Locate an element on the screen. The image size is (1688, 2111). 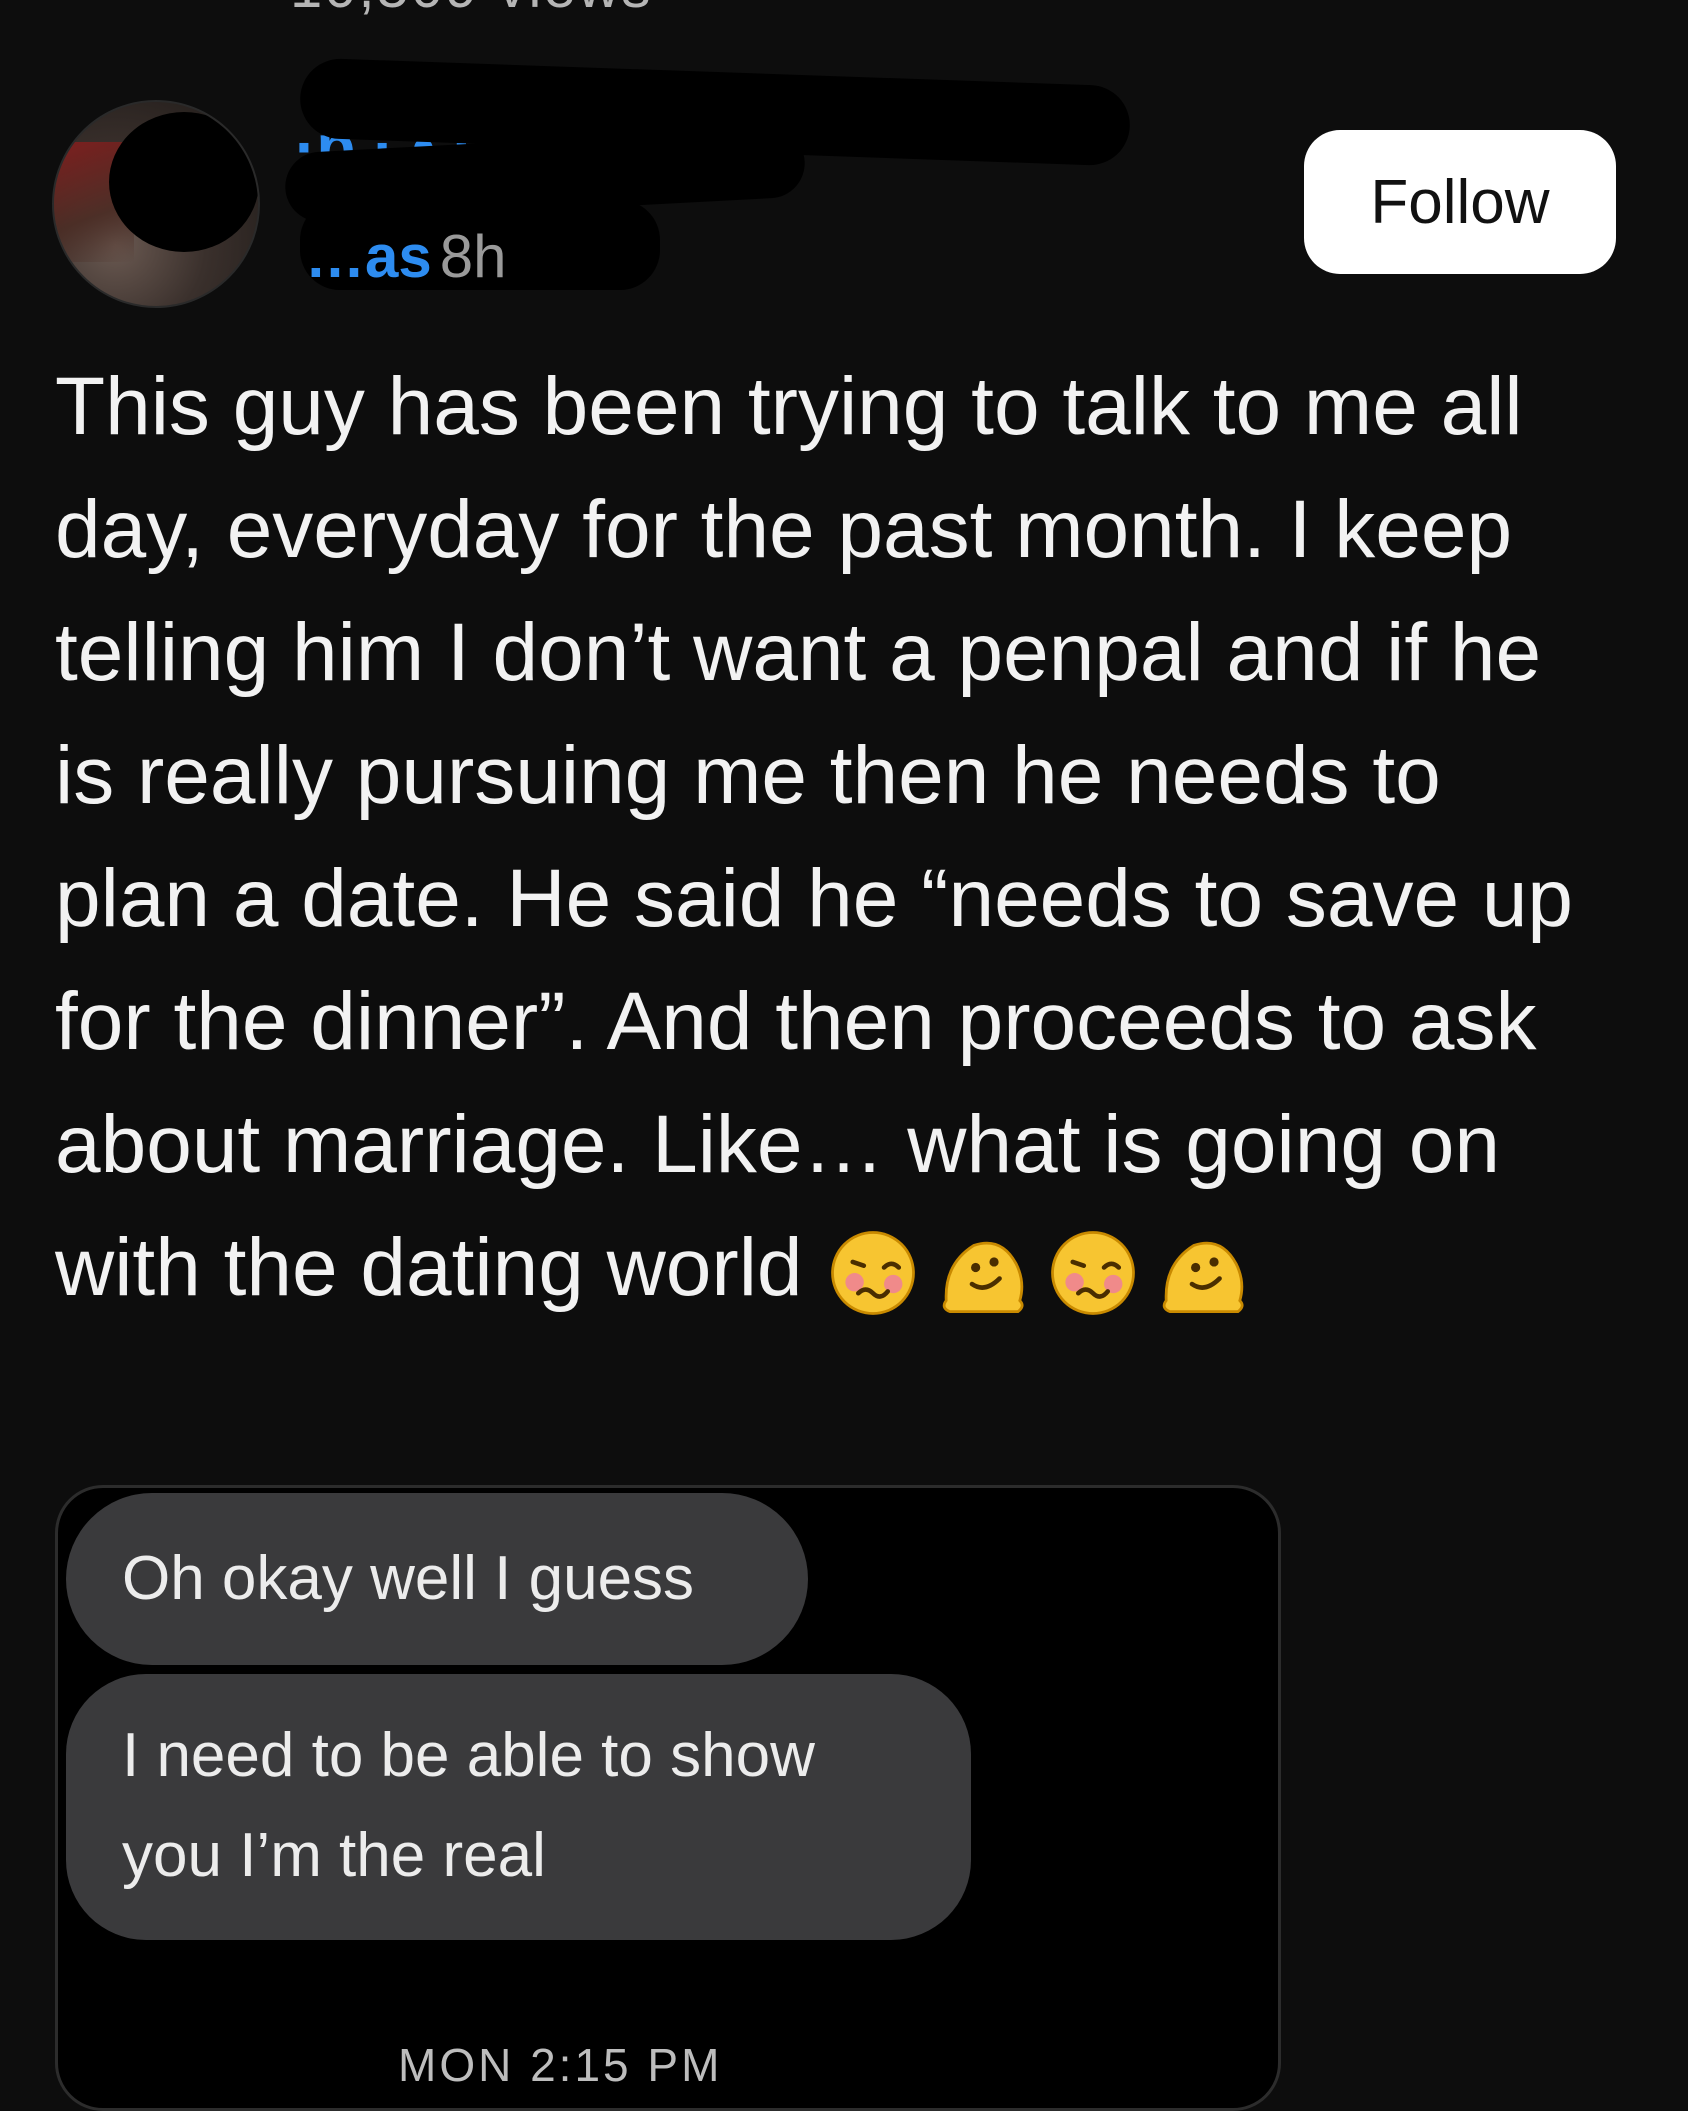
message-text: you I’m the real is located at coordinates (334, 1855).